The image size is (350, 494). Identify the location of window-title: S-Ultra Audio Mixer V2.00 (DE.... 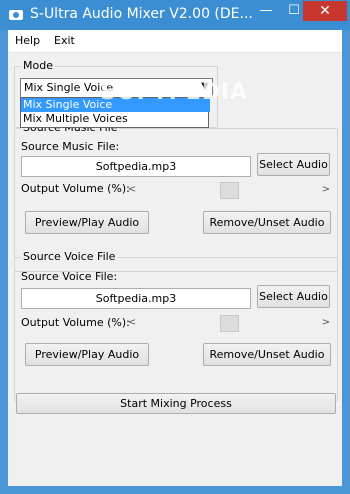
(141, 14).